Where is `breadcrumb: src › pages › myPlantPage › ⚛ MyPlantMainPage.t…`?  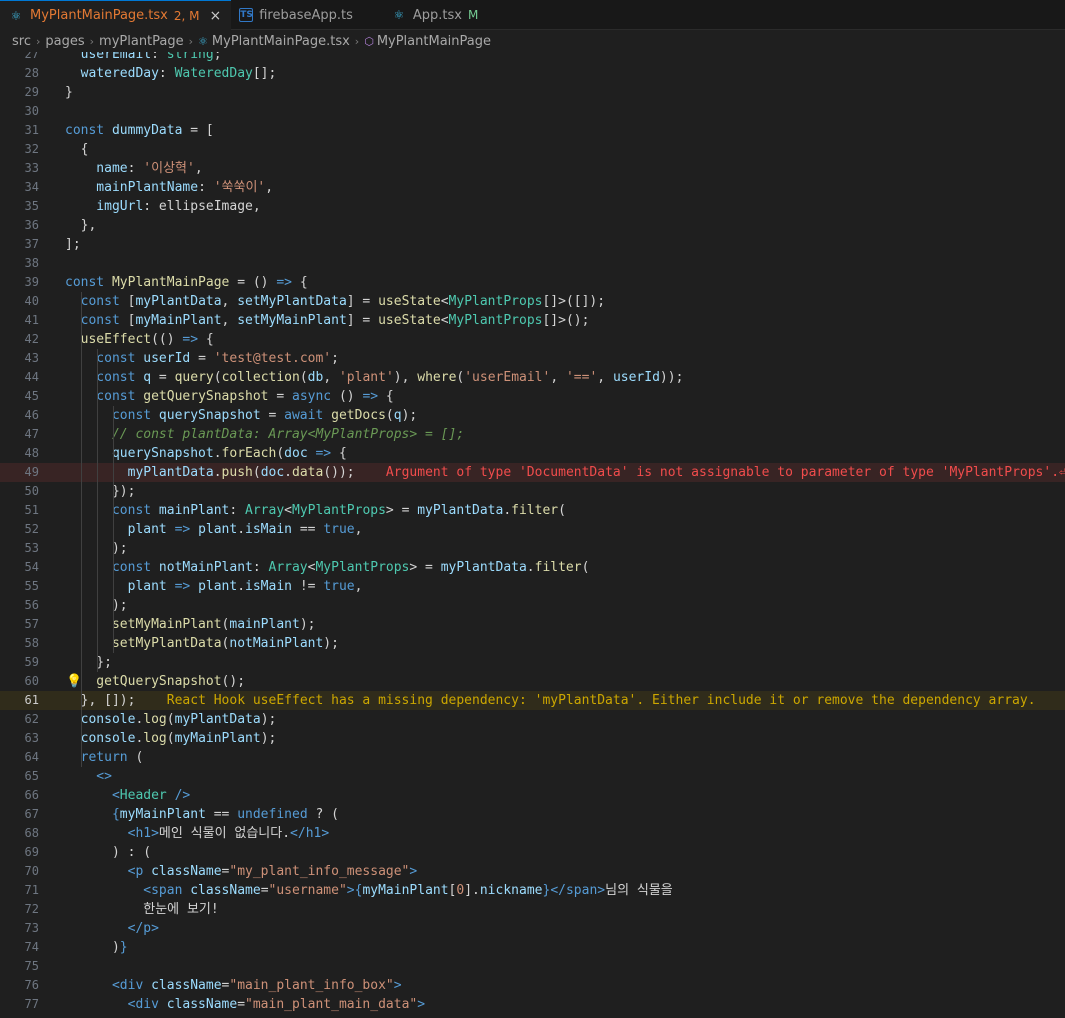 breadcrumb: src › pages › myPlantPage › ⚛ MyPlantMainPage.t… is located at coordinates (532, 41).